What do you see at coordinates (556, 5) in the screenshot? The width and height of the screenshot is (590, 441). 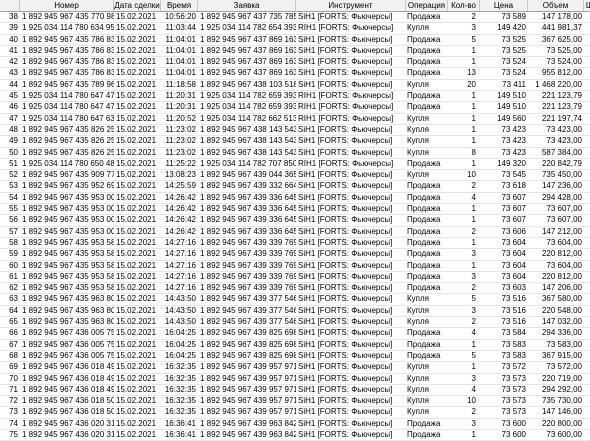 I see `column-header-volume: Объем` at bounding box center [556, 5].